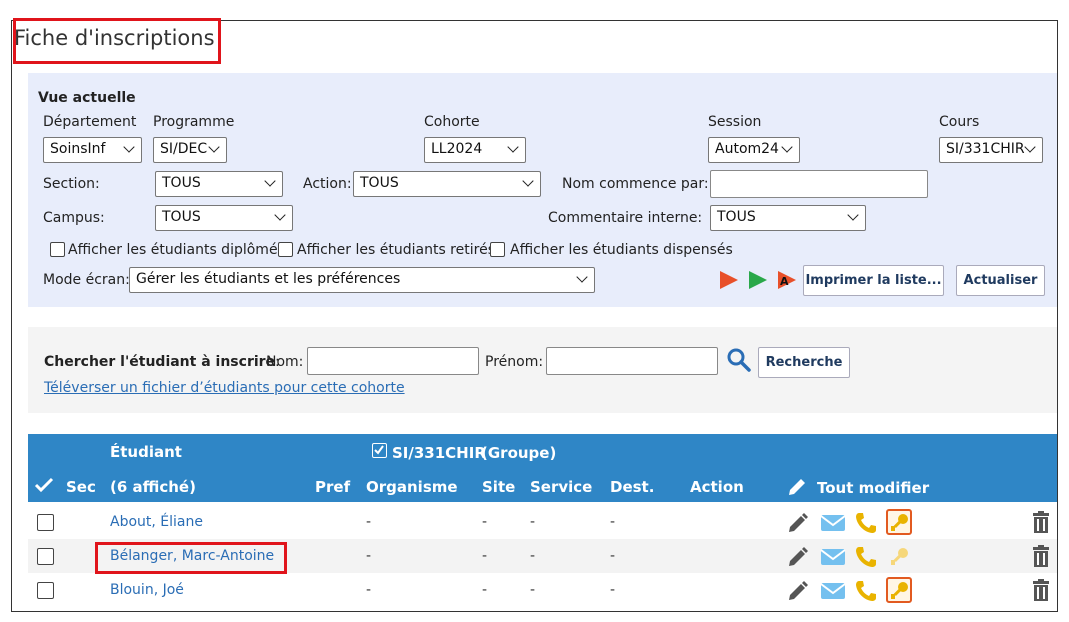 The width and height of the screenshot is (1069, 622). Describe the element at coordinates (452, 122) in the screenshot. I see `cohorte-label: Cohorte` at that location.